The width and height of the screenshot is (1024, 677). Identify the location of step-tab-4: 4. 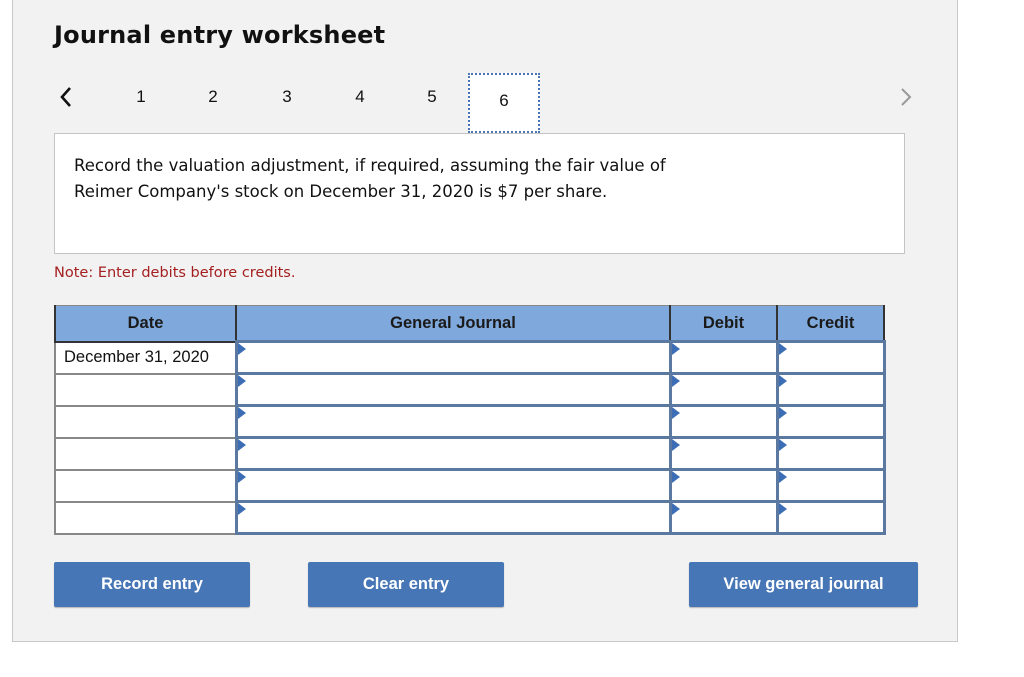
(360, 97).